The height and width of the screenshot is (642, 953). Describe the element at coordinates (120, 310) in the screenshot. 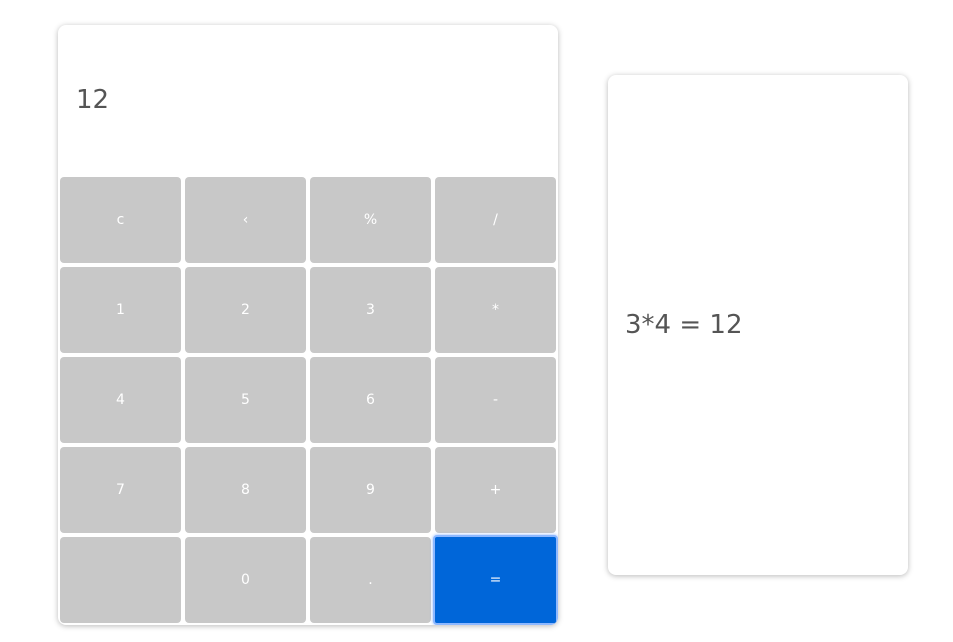

I see `digit-1-button: 1` at that location.